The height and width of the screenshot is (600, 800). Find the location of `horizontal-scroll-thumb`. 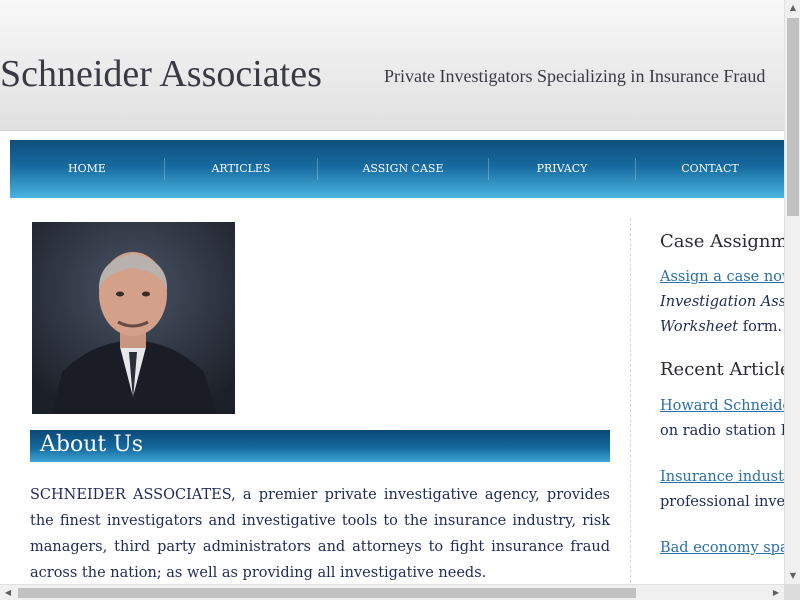

horizontal-scroll-thumb is located at coordinates (327, 593).